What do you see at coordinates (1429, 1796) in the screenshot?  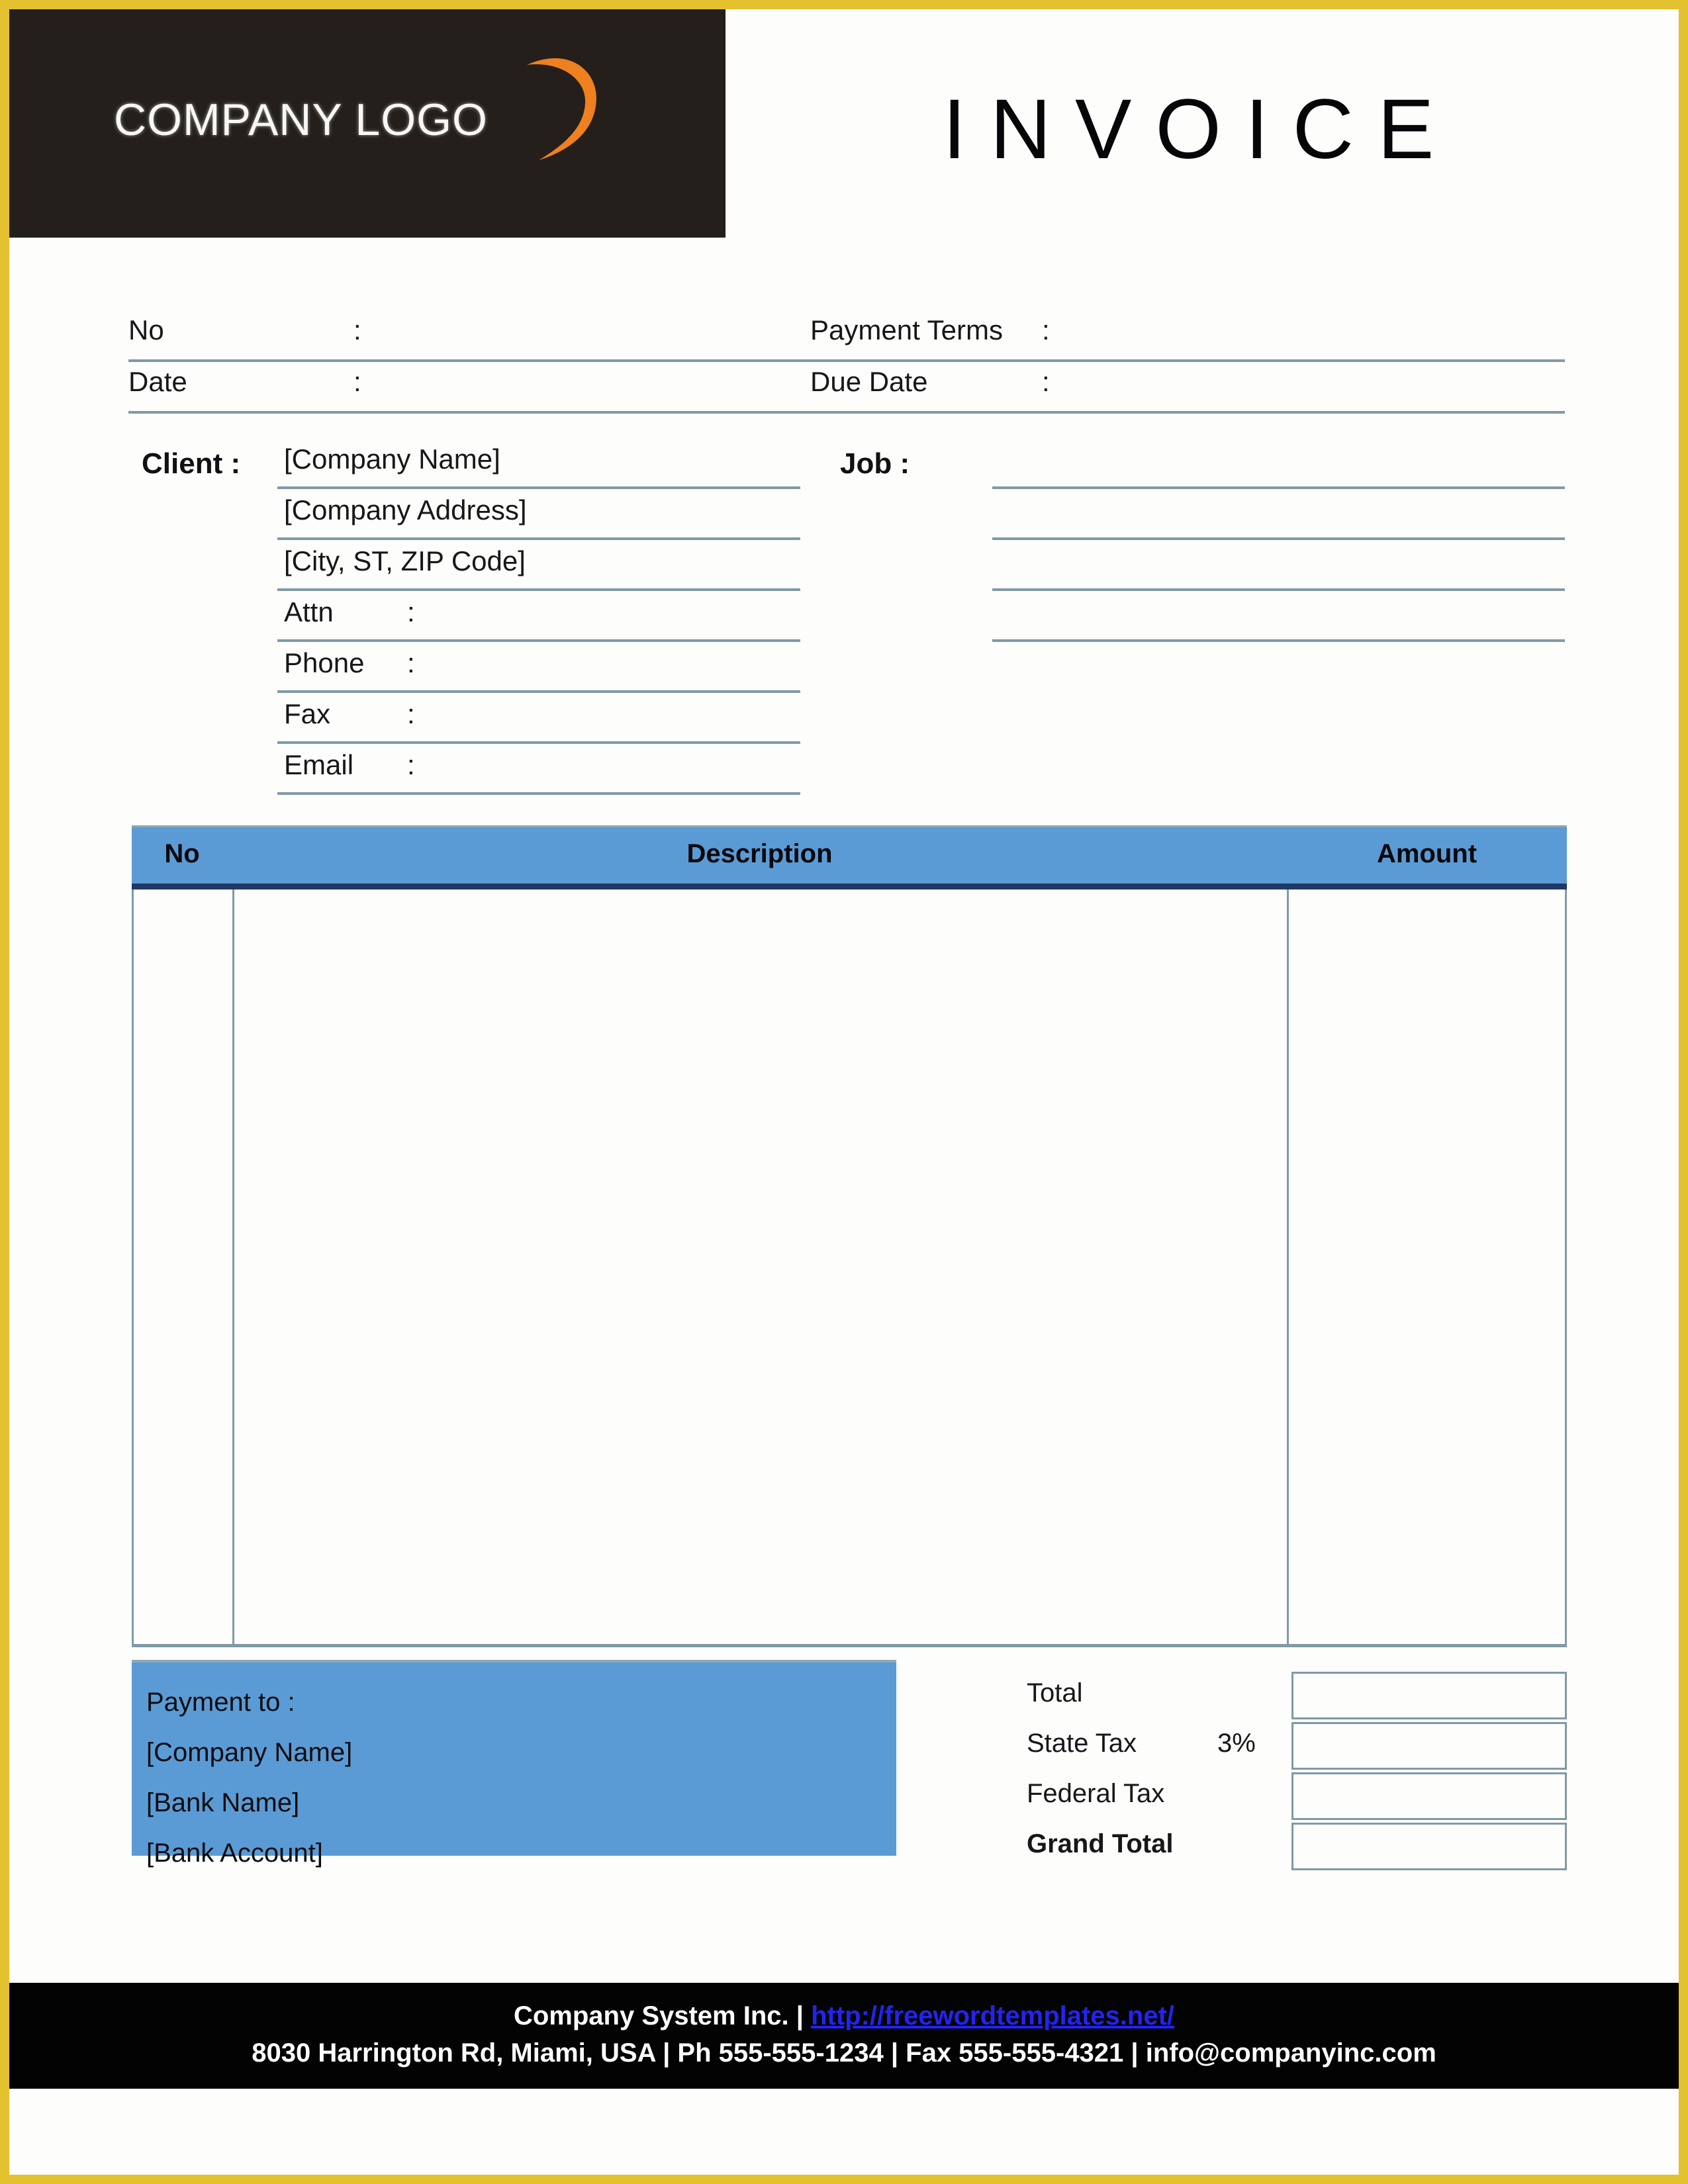 I see `totals-value-federal-tax` at bounding box center [1429, 1796].